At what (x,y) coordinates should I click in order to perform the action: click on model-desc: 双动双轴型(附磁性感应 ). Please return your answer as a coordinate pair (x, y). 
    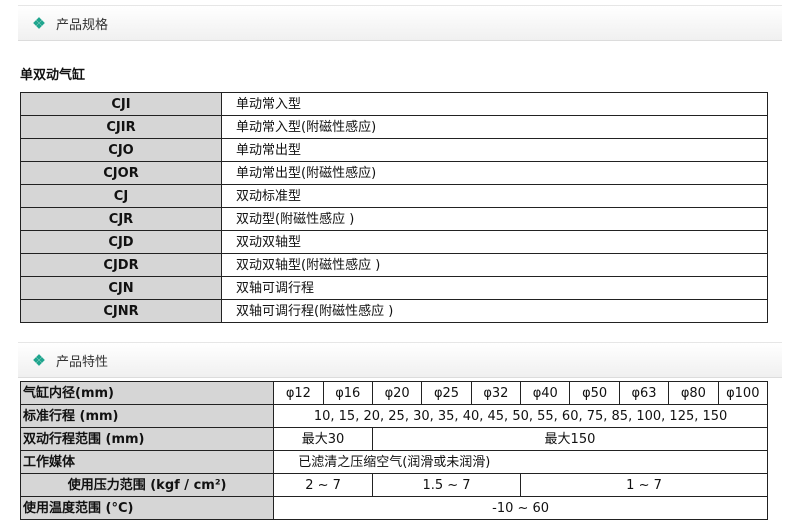
    Looking at the image, I should click on (494, 265).